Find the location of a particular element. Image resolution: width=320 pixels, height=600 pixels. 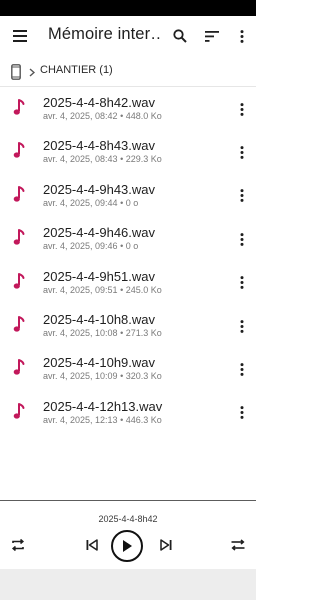

previous-button is located at coordinates (92, 545).